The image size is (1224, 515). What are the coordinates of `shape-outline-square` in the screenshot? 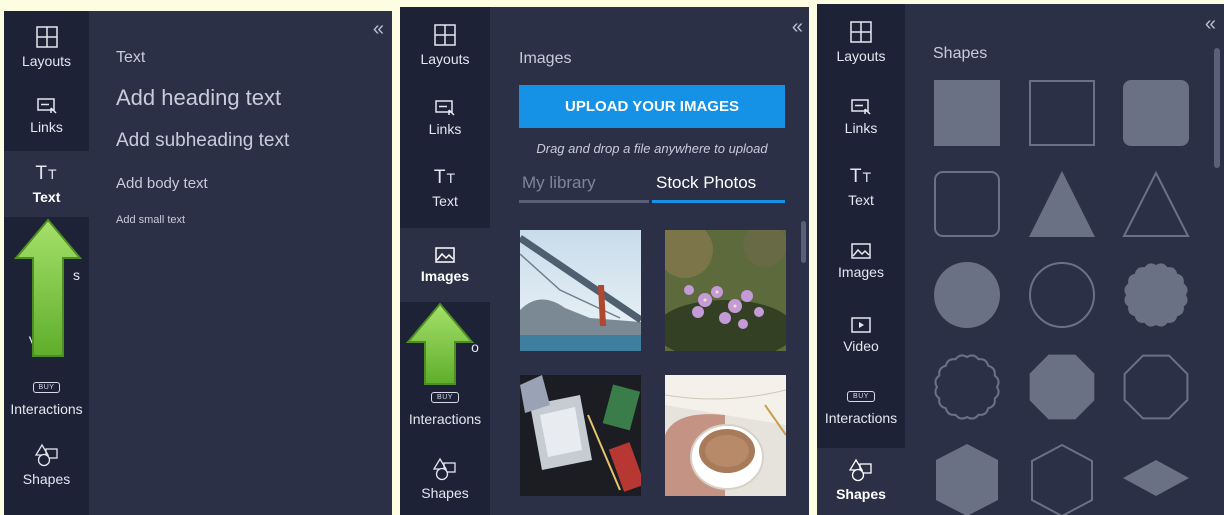 It's located at (1062, 113).